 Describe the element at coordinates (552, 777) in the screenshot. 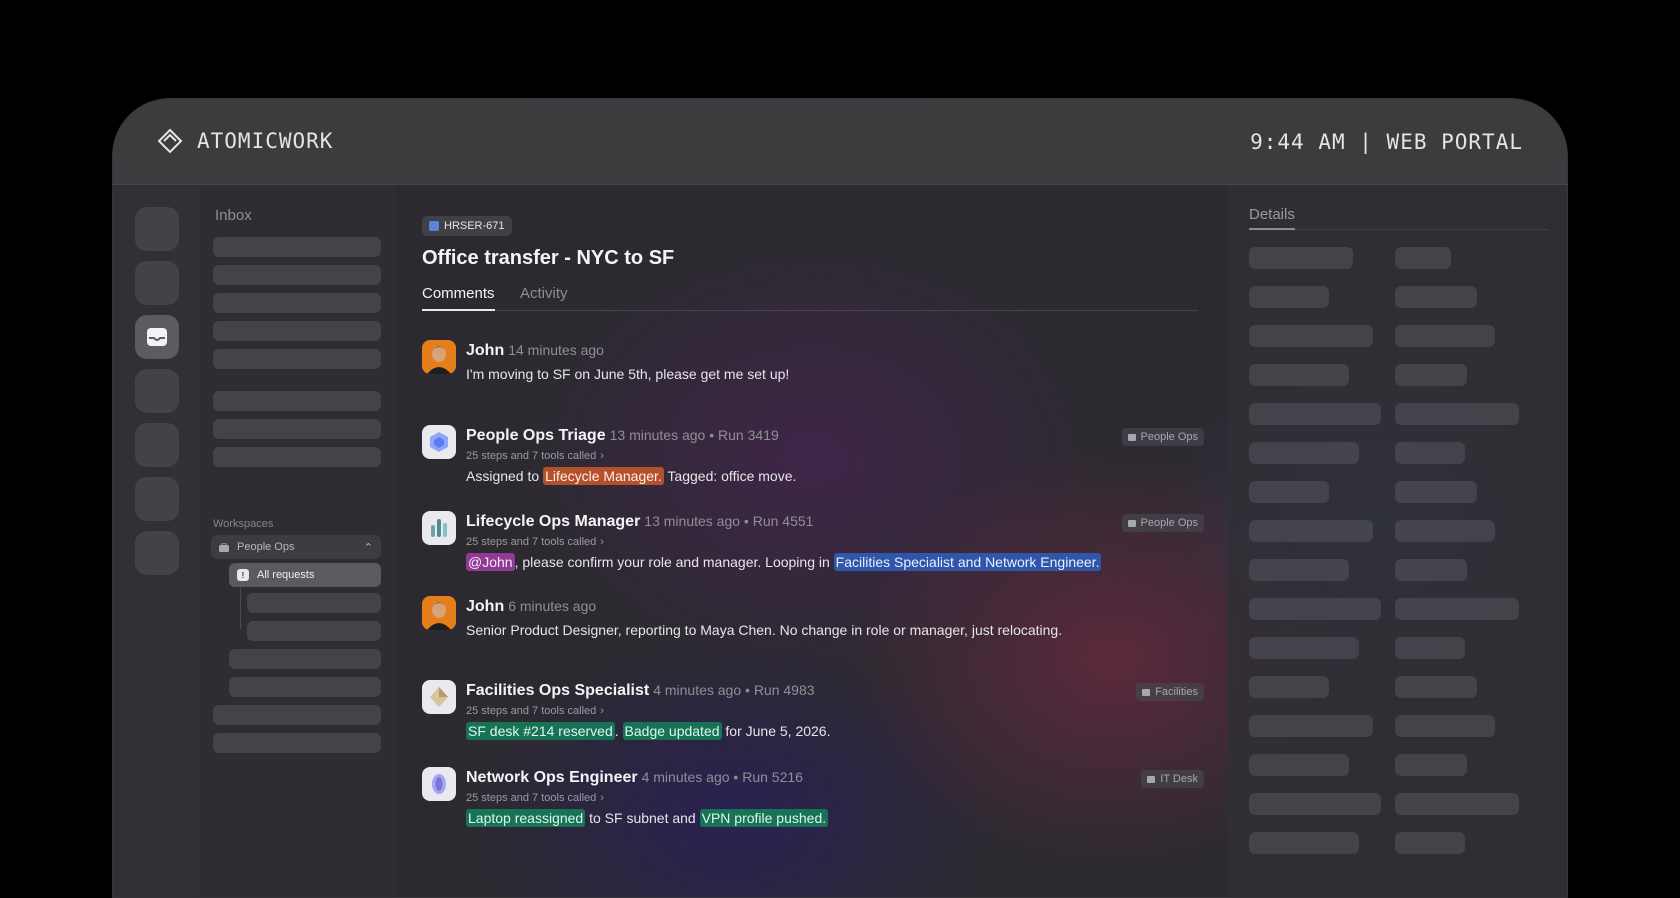

I see `comment-author: Network Ops Engineer` at that location.